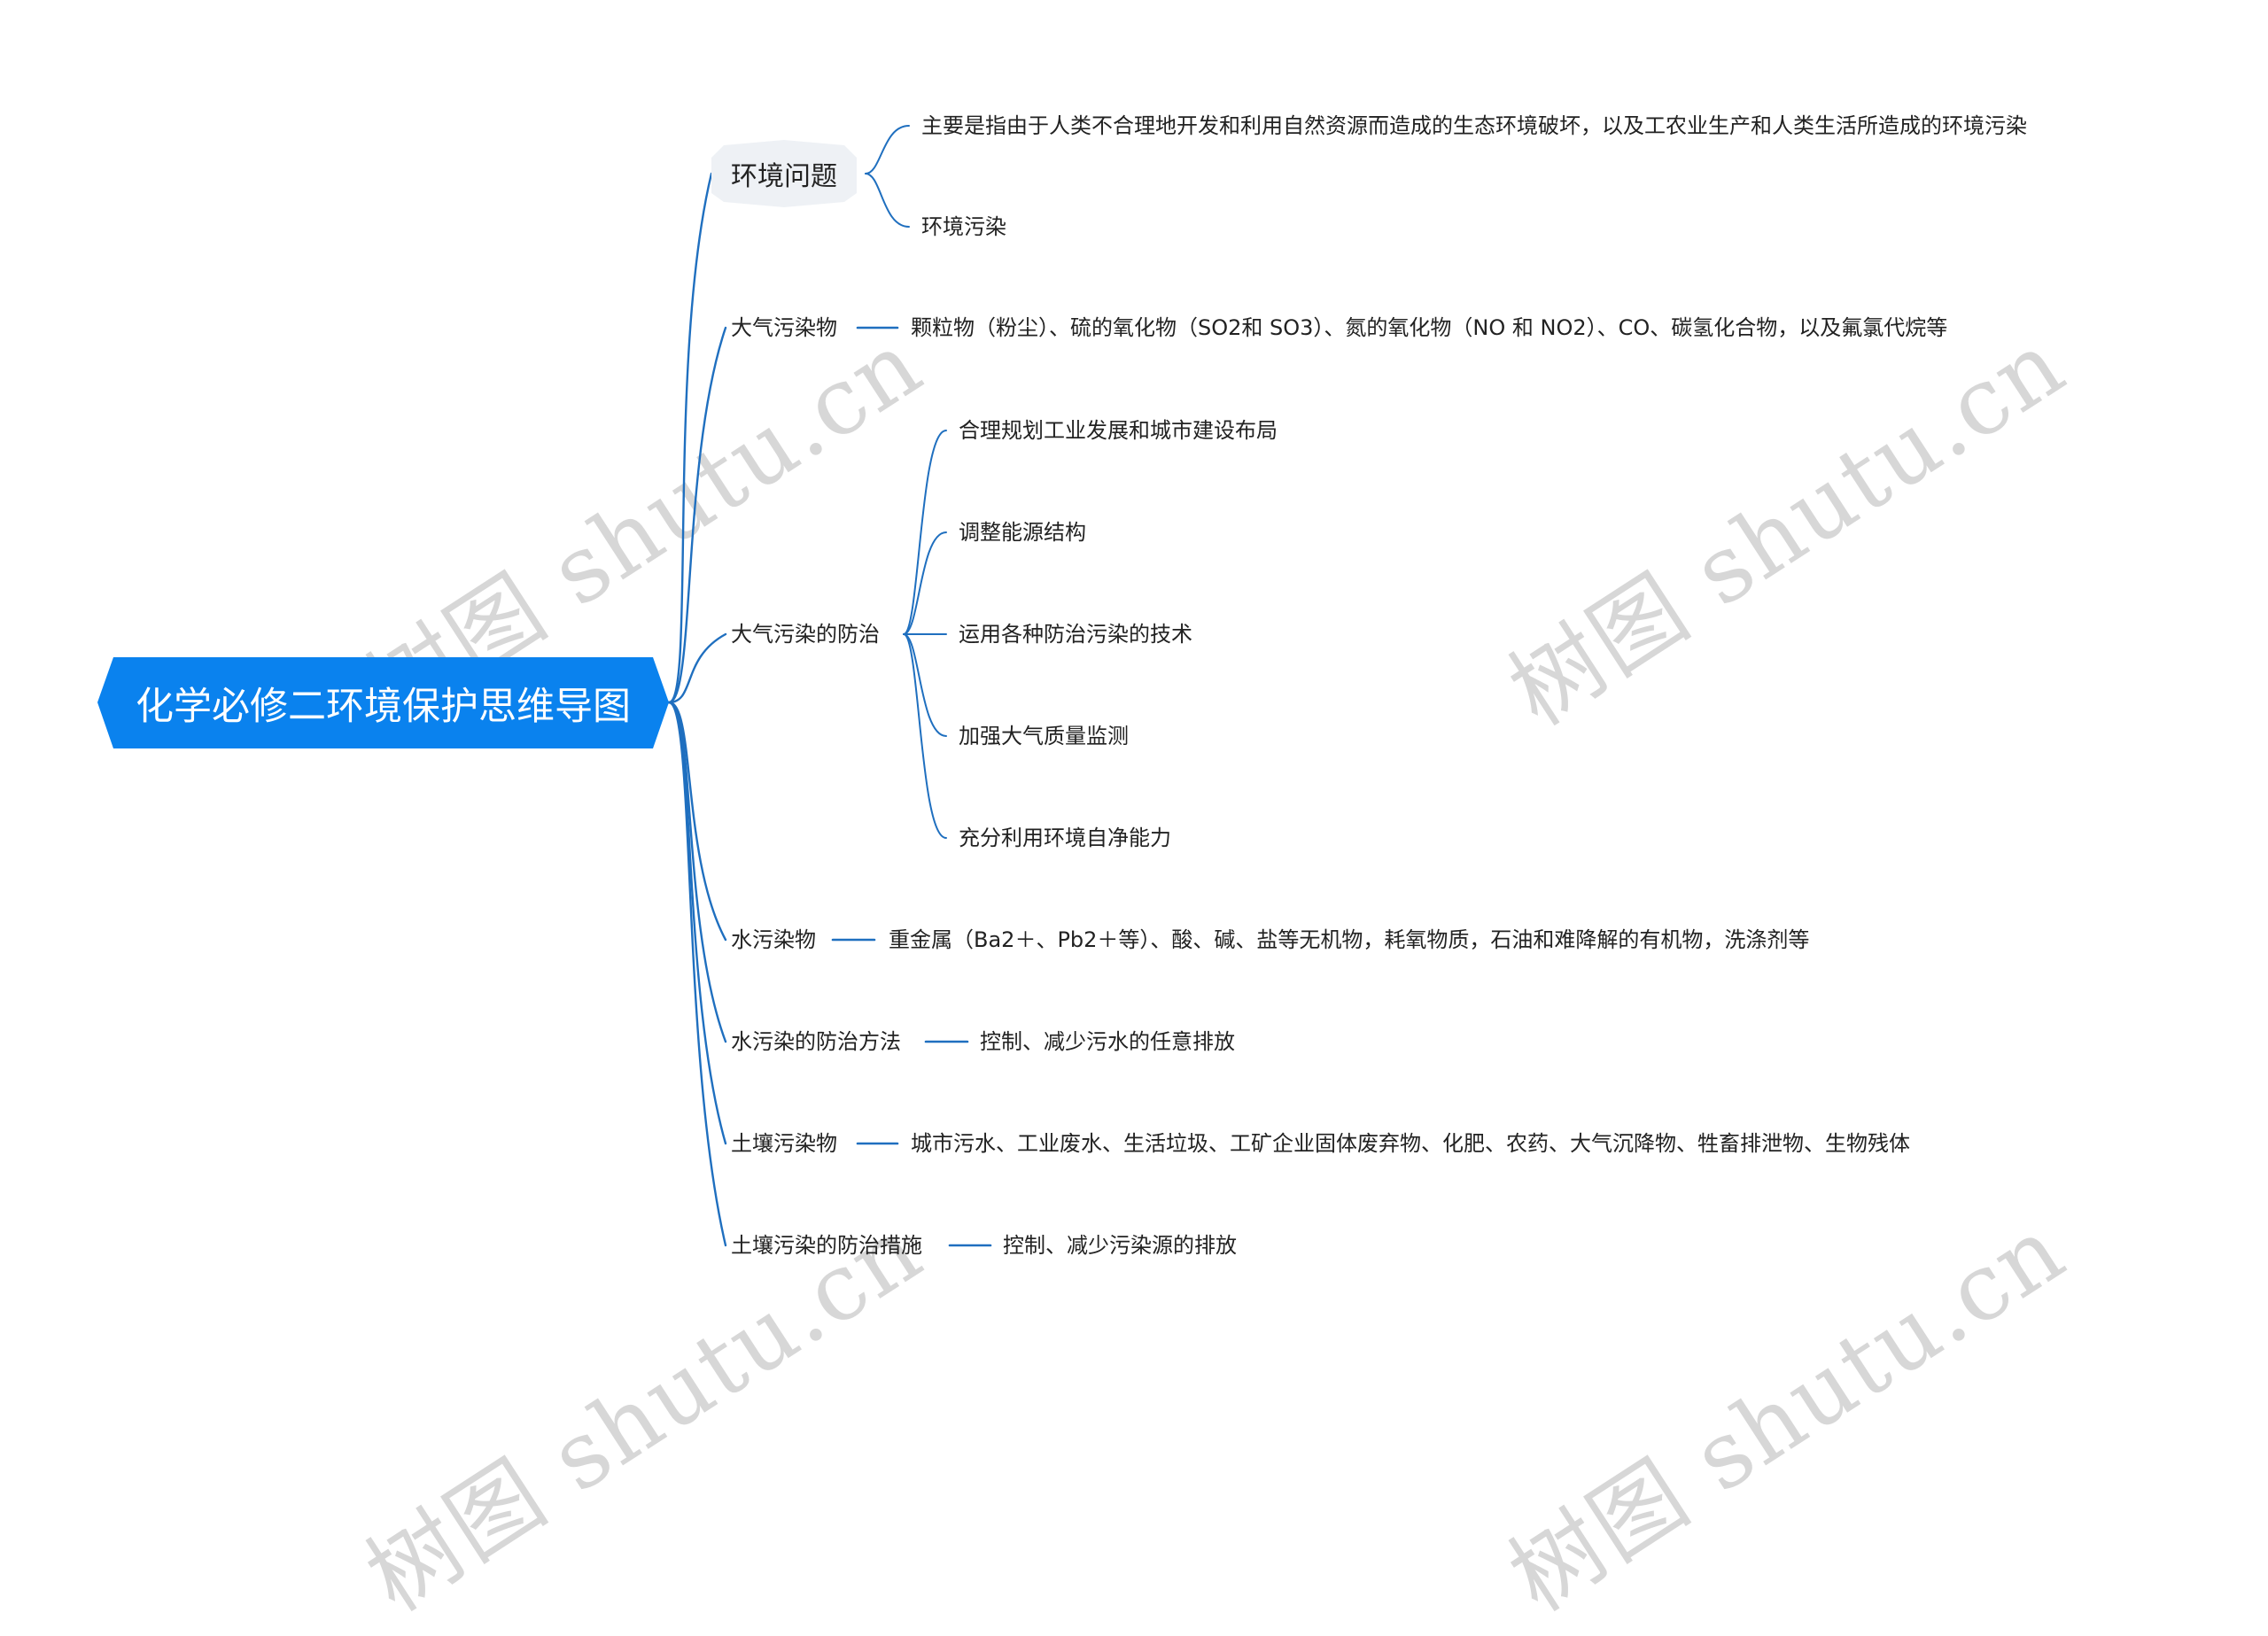 Image resolution: width=2268 pixels, height=1636 pixels. What do you see at coordinates (1118, 430) in the screenshot?
I see `subtopic-label: 合理规划工业发展和城市建设布局` at bounding box center [1118, 430].